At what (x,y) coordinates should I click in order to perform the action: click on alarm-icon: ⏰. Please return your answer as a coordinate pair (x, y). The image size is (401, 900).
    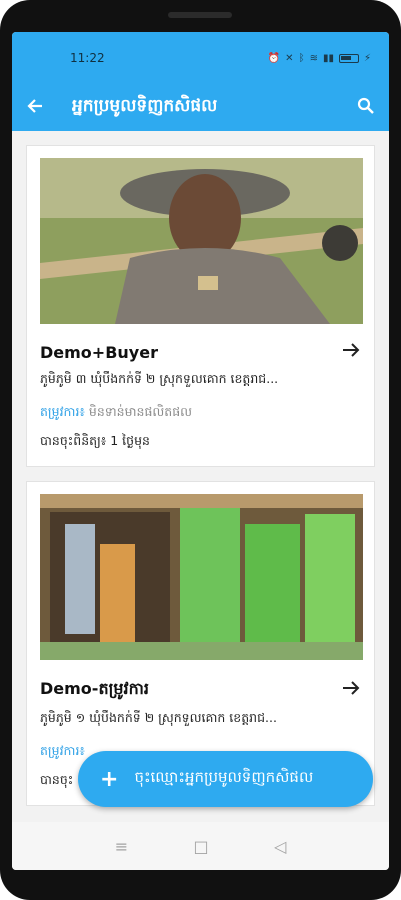
    Looking at the image, I should click on (274, 58).